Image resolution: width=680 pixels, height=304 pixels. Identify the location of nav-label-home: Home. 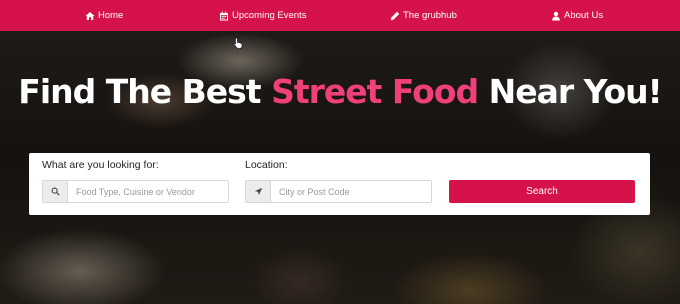
(111, 15).